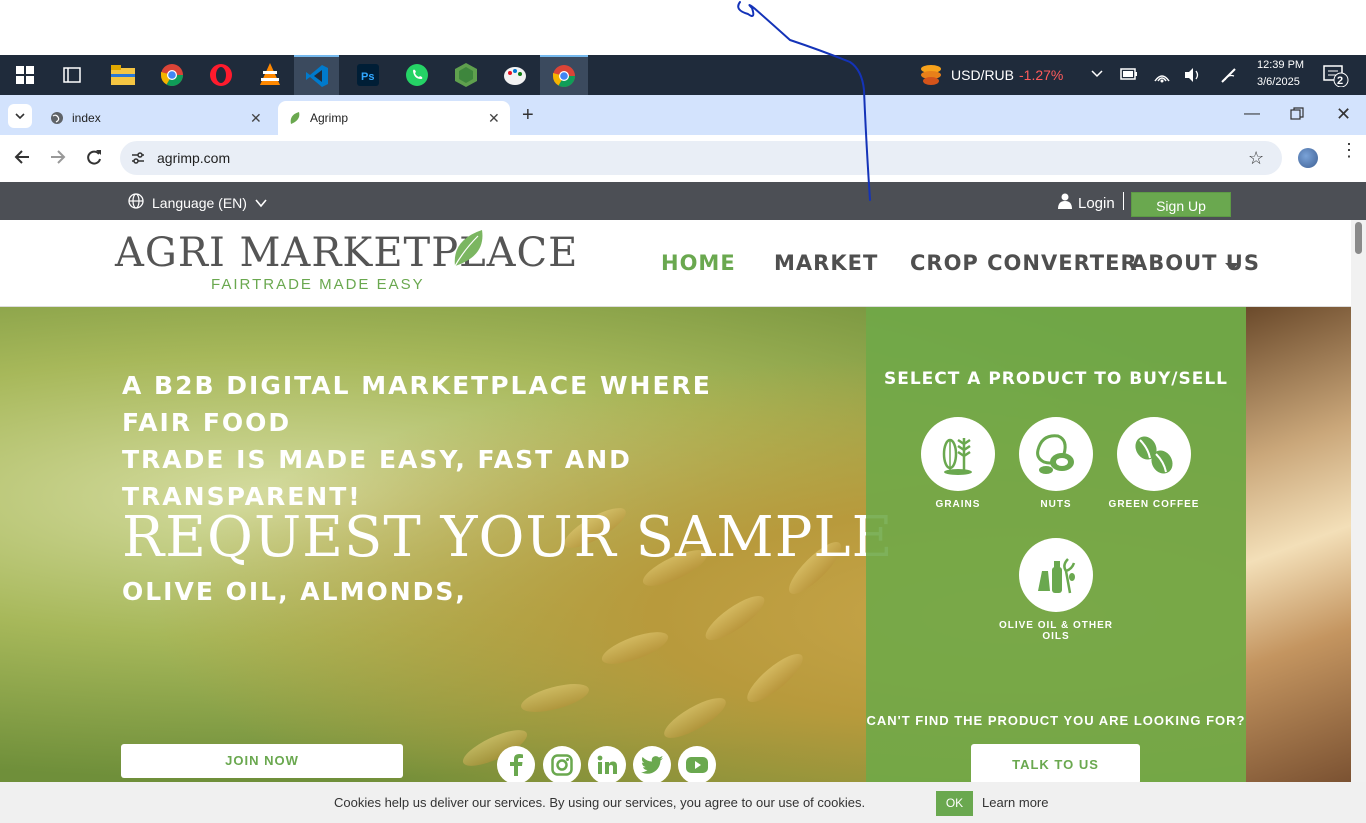 This screenshot has width=1366, height=823. I want to click on new-tab-icon: +, so click(528, 115).